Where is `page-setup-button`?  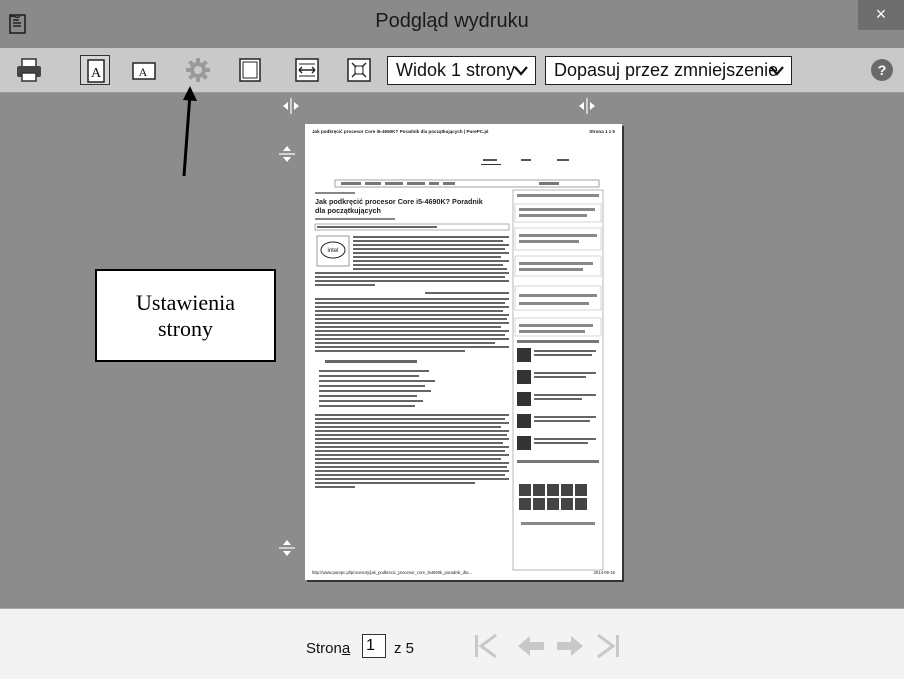 page-setup-button is located at coordinates (198, 70).